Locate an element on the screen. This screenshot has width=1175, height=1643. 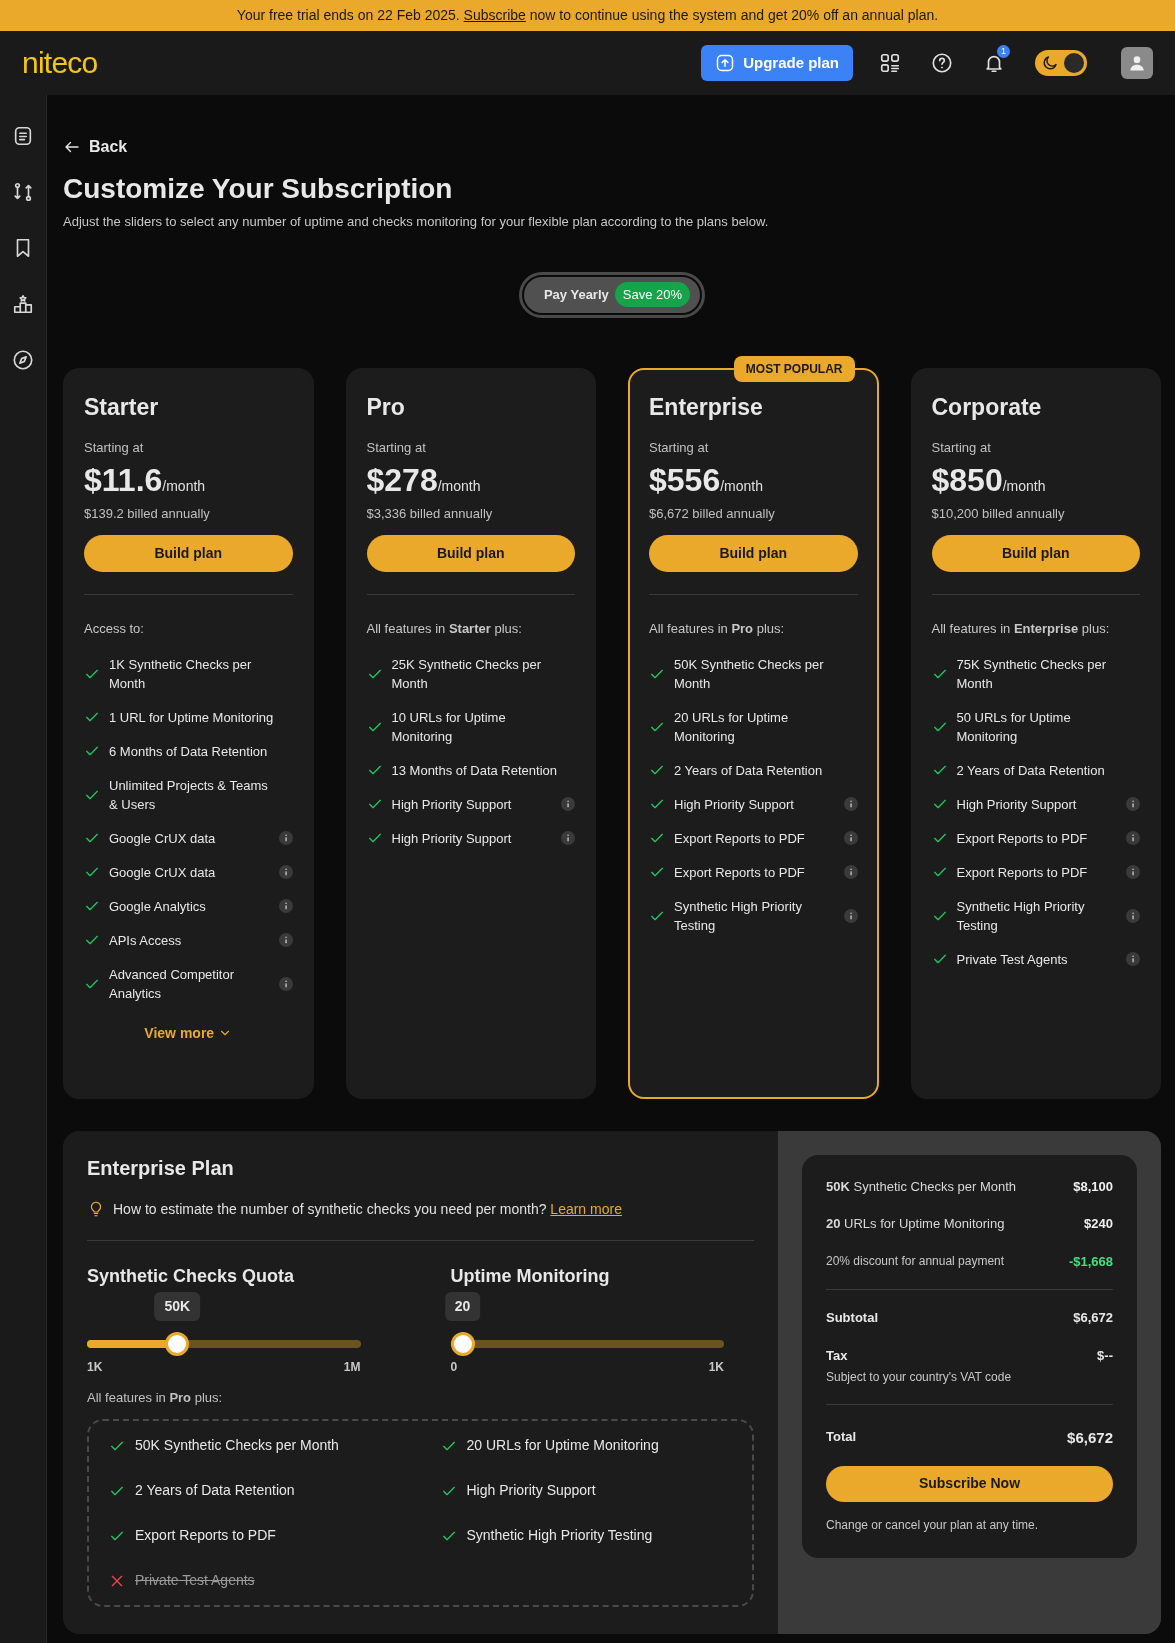
page-title: Customize Your Subscription is located at coordinates (258, 189).